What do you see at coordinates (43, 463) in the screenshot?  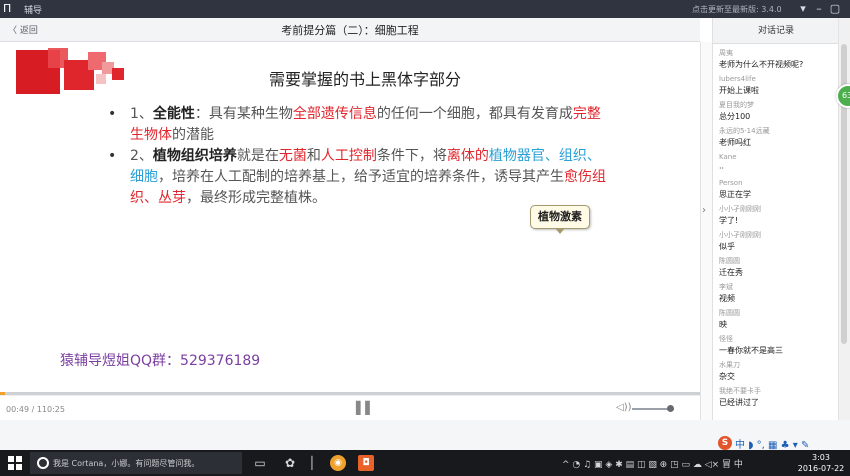 I see `cortana-icon` at bounding box center [43, 463].